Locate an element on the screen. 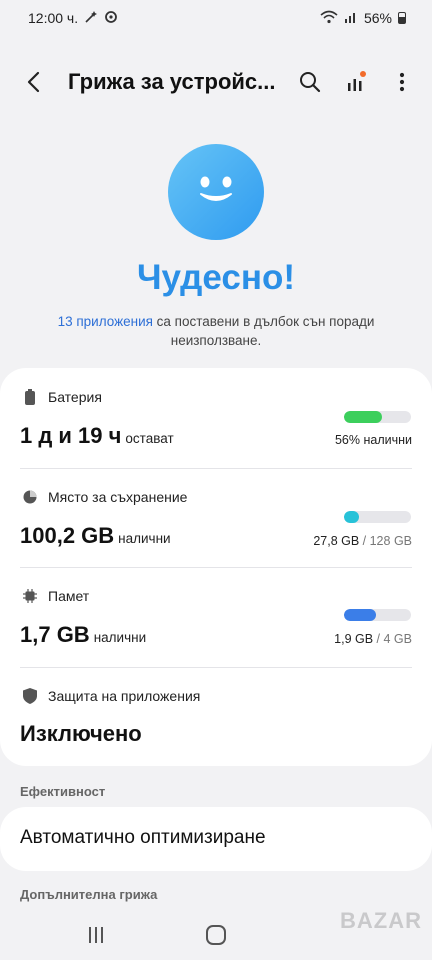 The height and width of the screenshot is (960, 432). memory-available: 1,7 GB is located at coordinates (55, 634).